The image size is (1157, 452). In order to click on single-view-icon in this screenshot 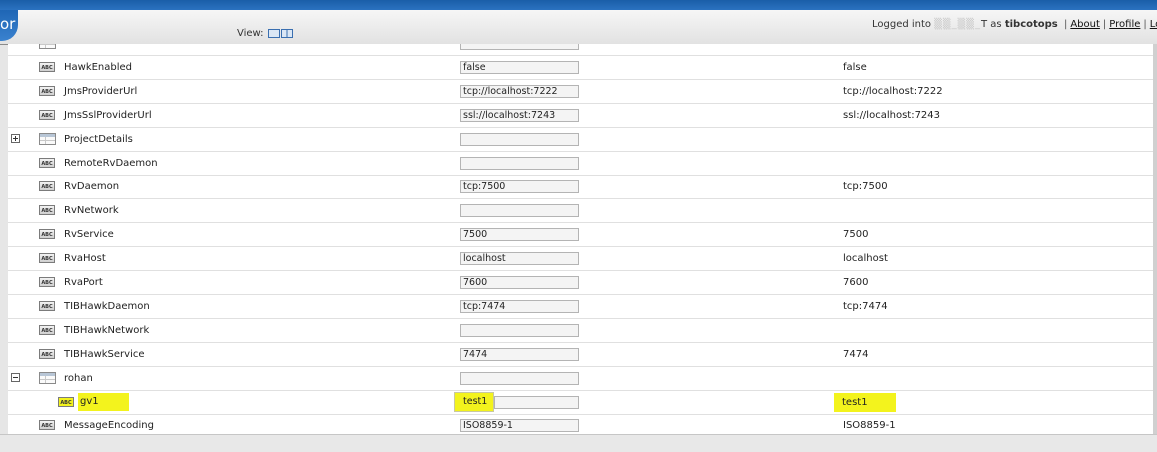, I will do `click(273, 33)`.